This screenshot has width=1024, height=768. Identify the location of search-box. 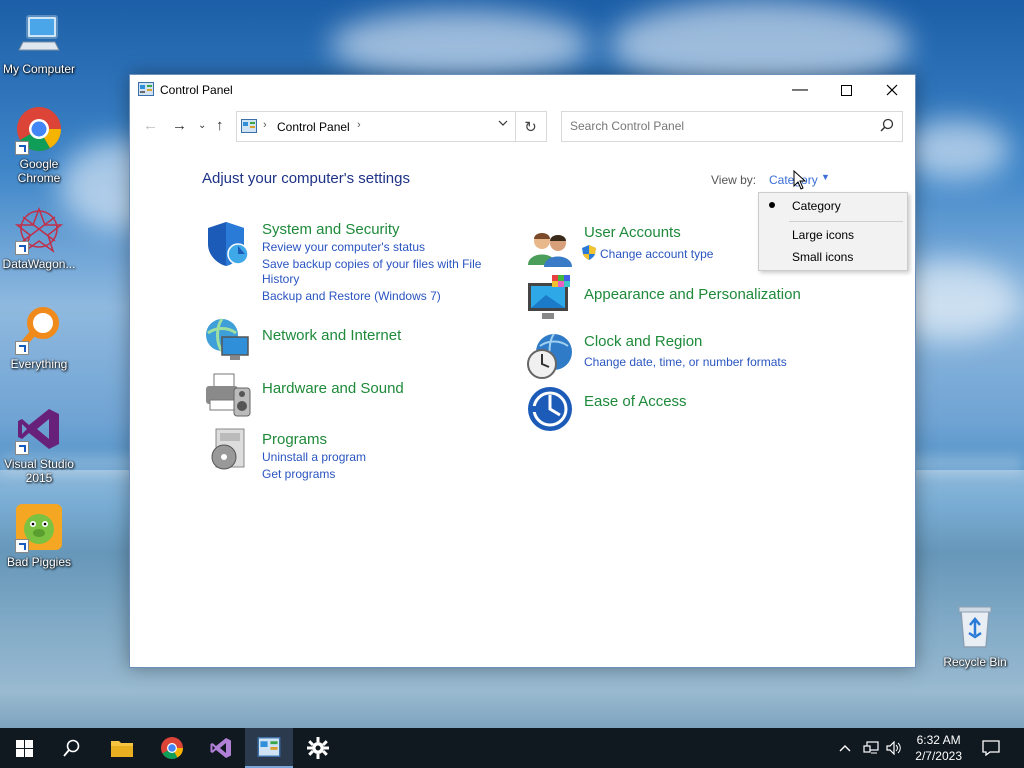
(732, 126).